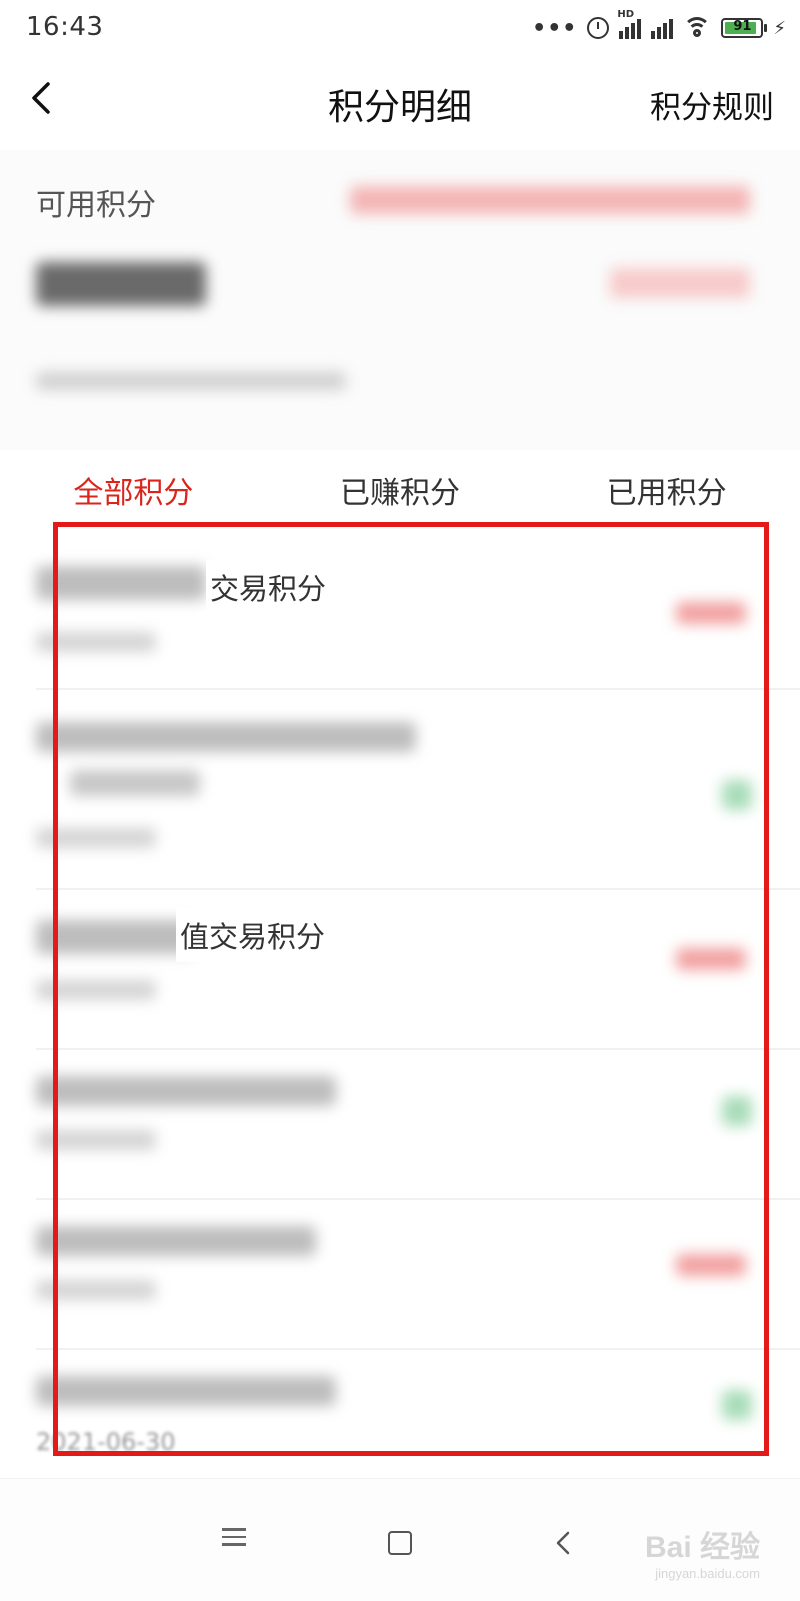 This screenshot has width=800, height=1601. I want to click on status-bar: 16:43 ••• HD 91 ⚡, so click(400, 28).